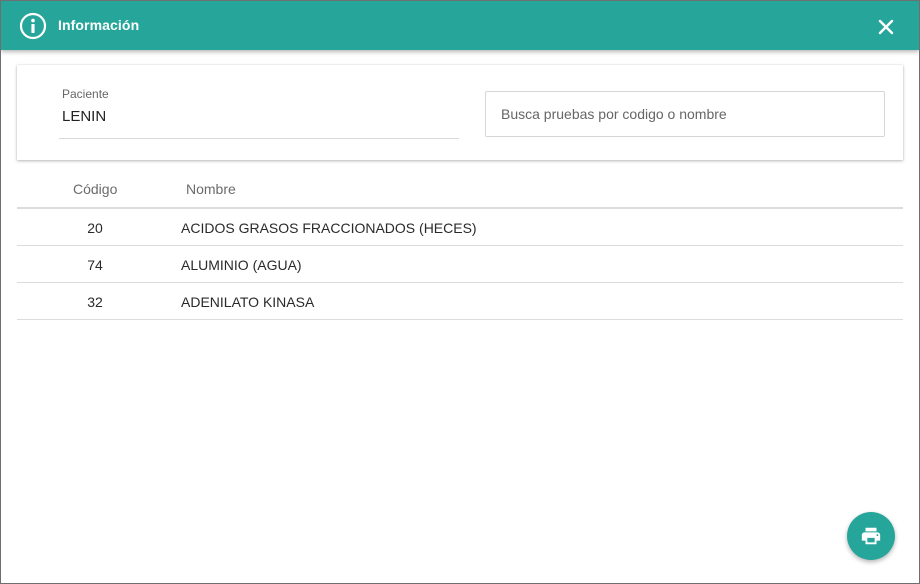 This screenshot has height=584, width=920. What do you see at coordinates (95, 302) in the screenshot?
I see `cell-code: 32` at bounding box center [95, 302].